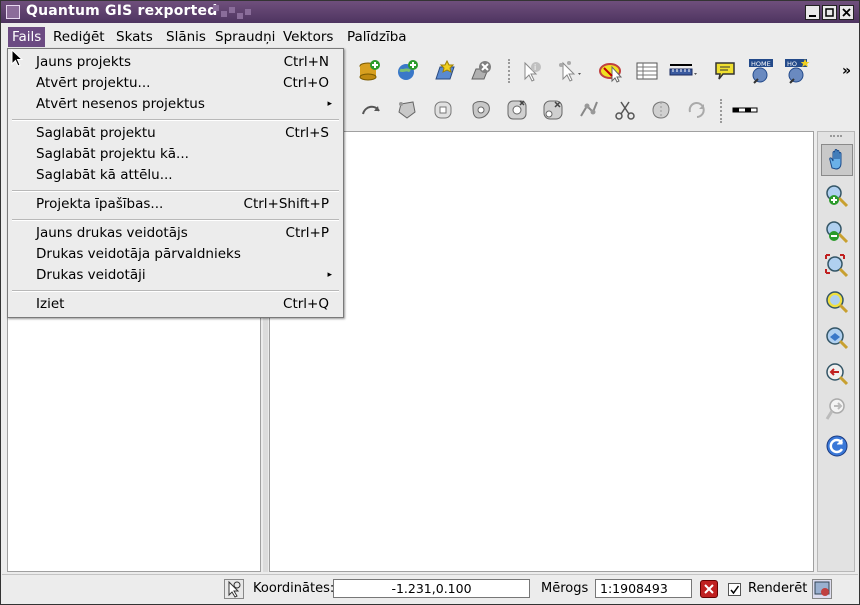 The height and width of the screenshot is (605, 860). I want to click on menu-item-project-properties: Projekta īpašības... Ctrl+Shift+P, so click(175, 204).